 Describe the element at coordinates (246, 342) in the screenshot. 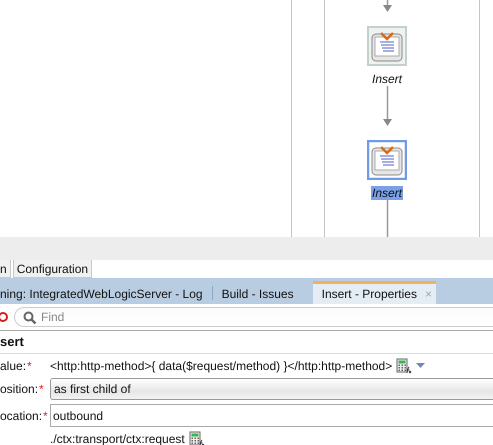

I see `section-title: sert` at that location.